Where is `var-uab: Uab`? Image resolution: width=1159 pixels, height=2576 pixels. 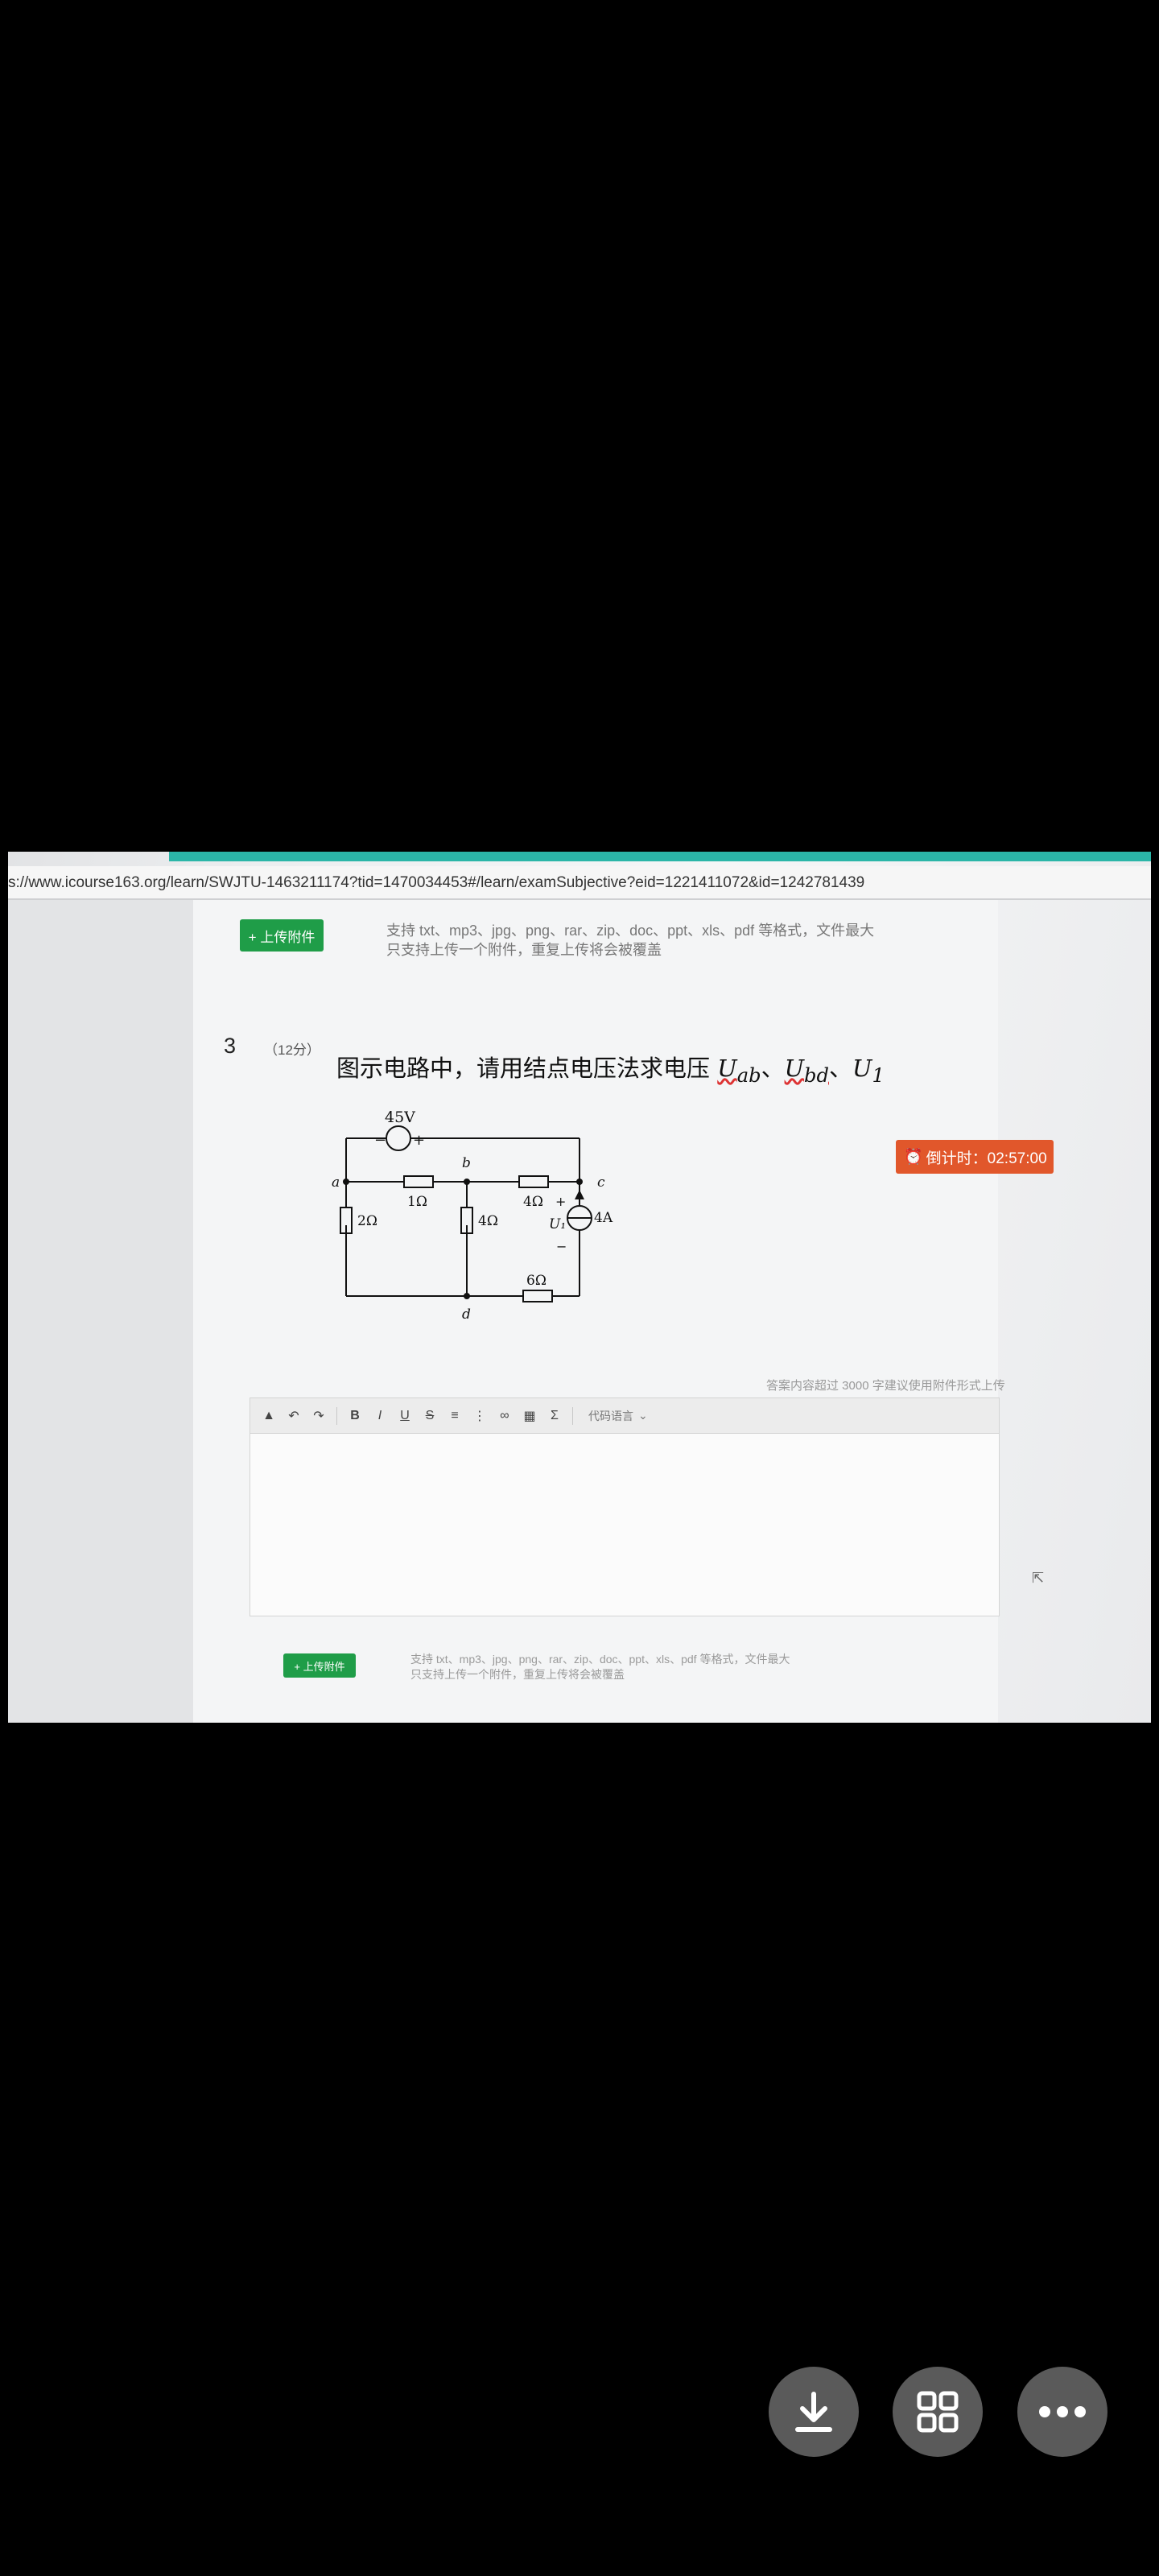
var-uab: Uab is located at coordinates (739, 1071).